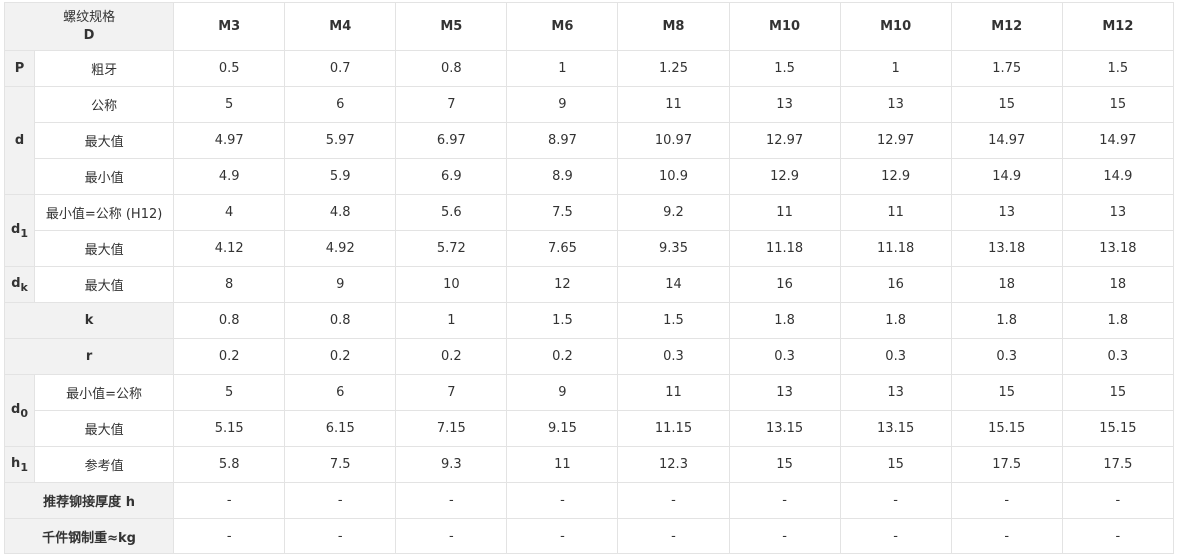 This screenshot has width=1181, height=560. Describe the element at coordinates (229, 212) in the screenshot. I see `value-cell: 4` at that location.